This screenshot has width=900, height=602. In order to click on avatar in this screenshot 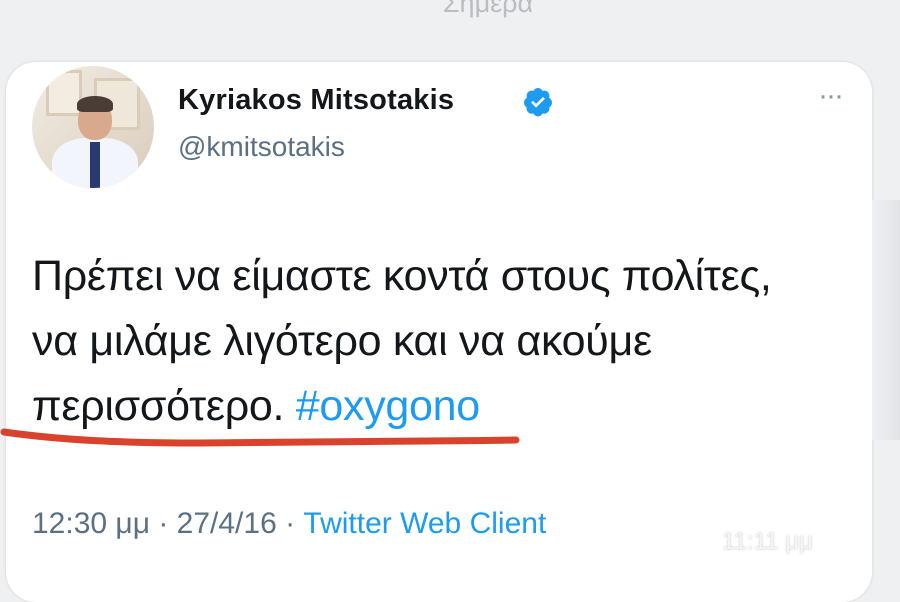, I will do `click(93, 127)`.